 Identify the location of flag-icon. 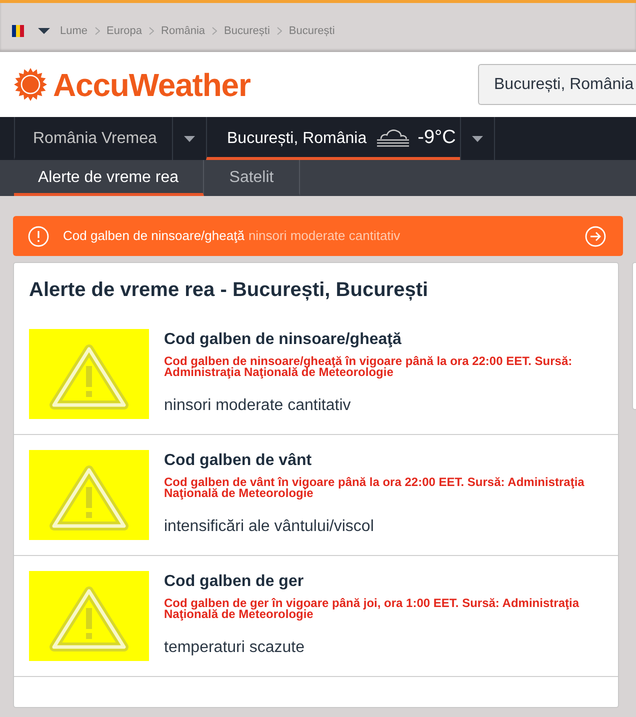
(18, 31).